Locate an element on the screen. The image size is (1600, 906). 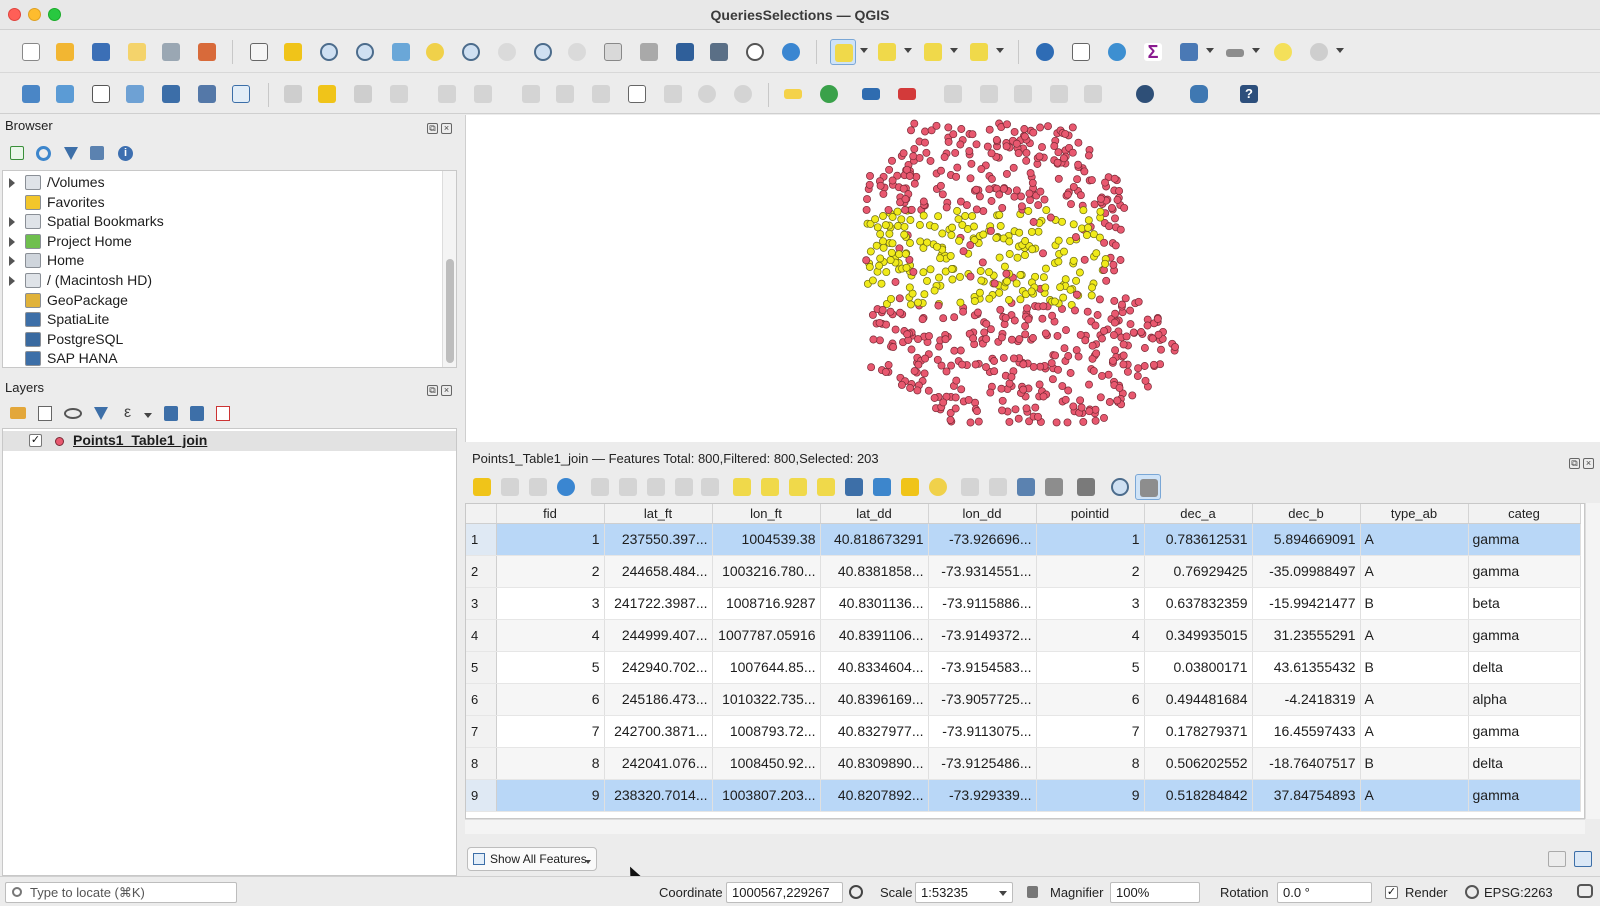
digitize-vertex-button is located at coordinates (101, 94).